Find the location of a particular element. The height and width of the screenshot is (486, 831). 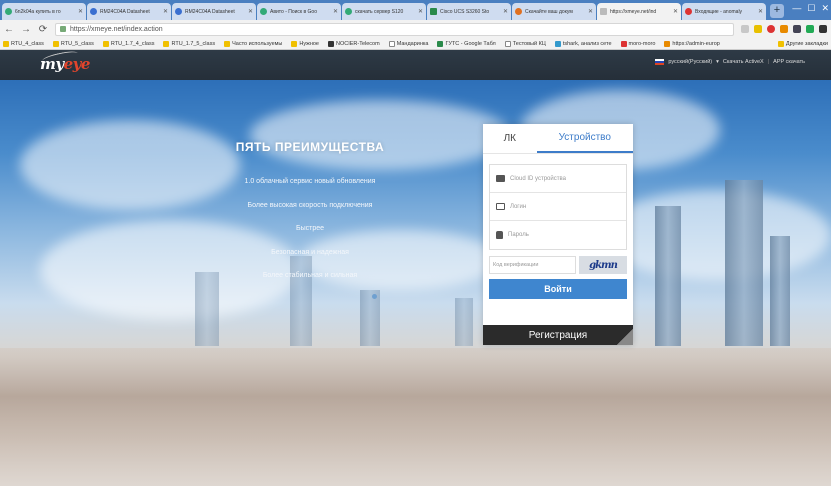

bookmark-item: https://admin-europ is located at coordinates (692, 43).